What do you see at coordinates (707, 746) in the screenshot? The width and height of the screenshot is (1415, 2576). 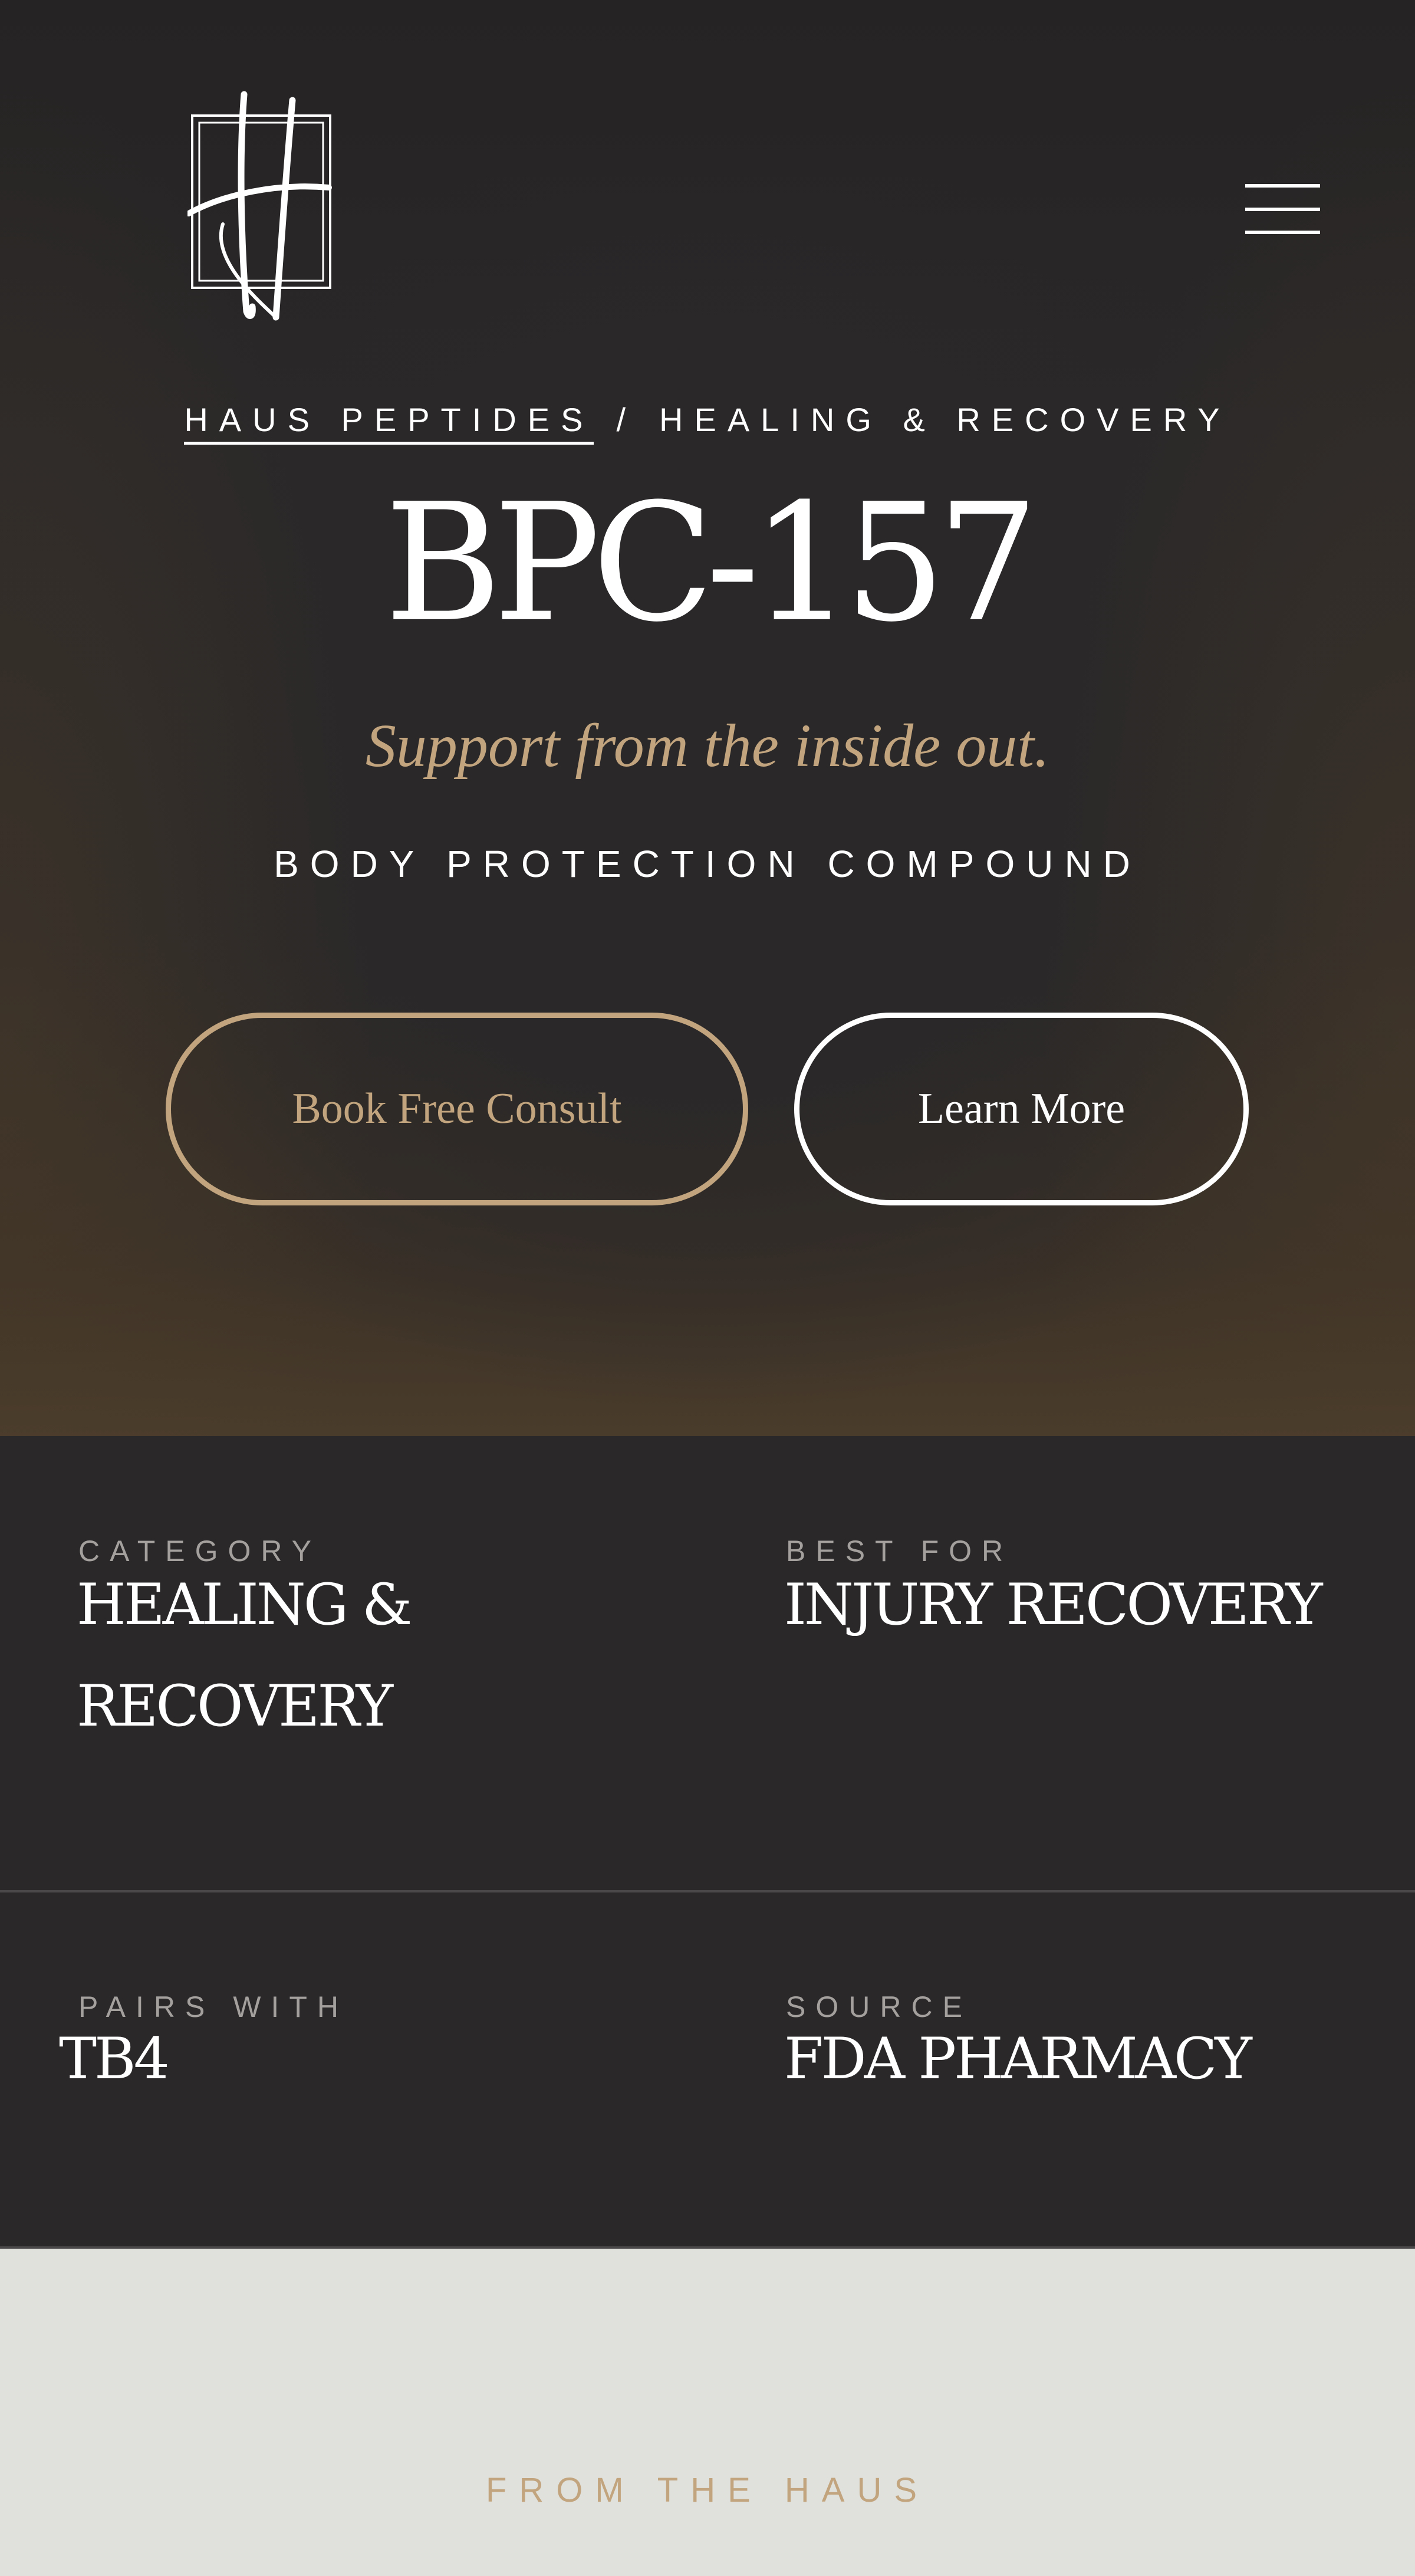 I see `product-tagline: Support from the inside out.` at bounding box center [707, 746].